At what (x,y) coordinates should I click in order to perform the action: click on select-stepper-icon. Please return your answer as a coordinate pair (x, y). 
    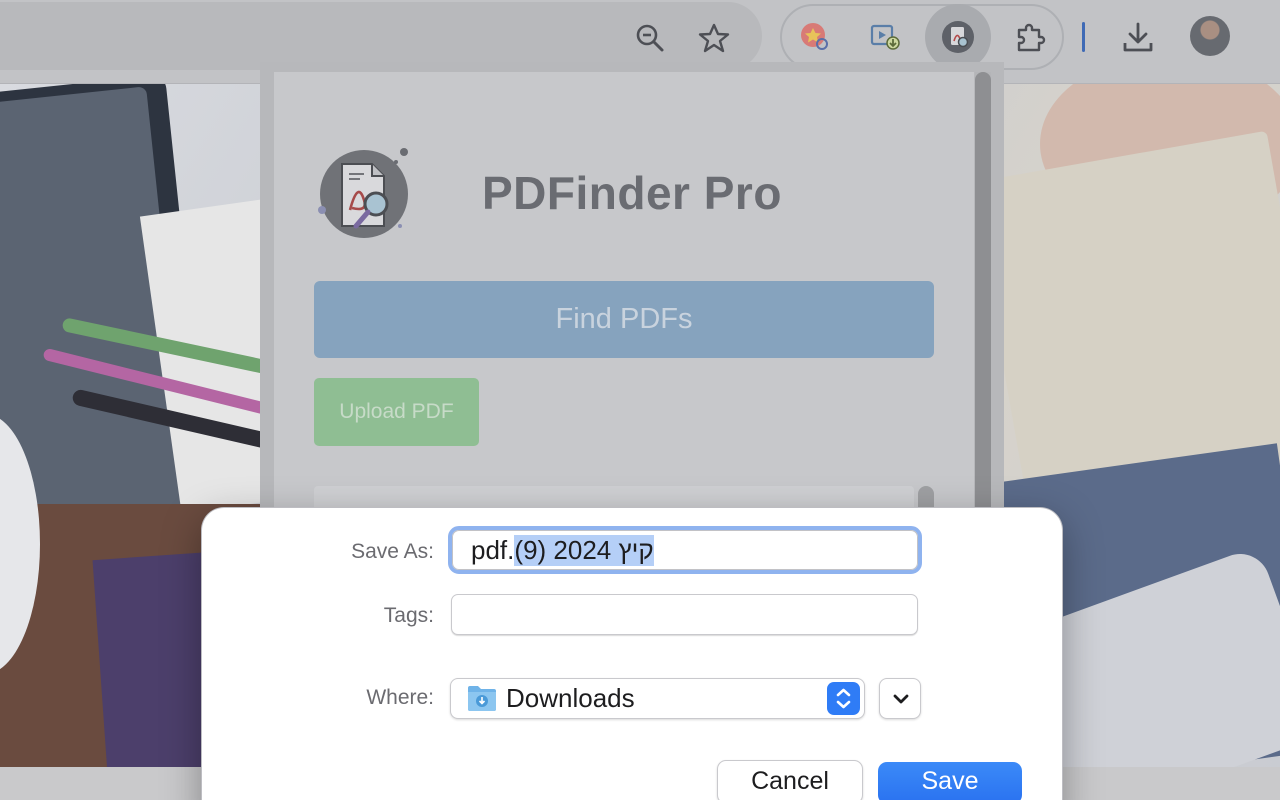
    Looking at the image, I should click on (843, 698).